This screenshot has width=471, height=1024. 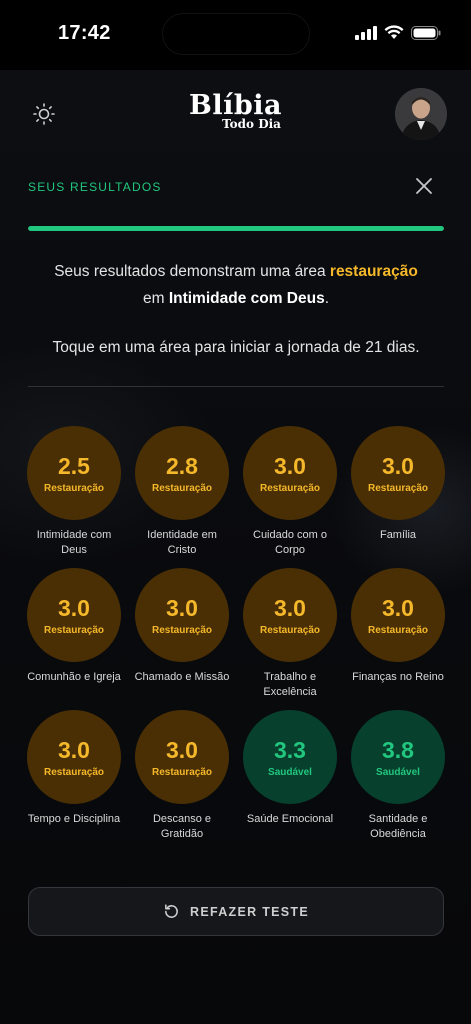 I want to click on status-icons, so click(x=398, y=32).